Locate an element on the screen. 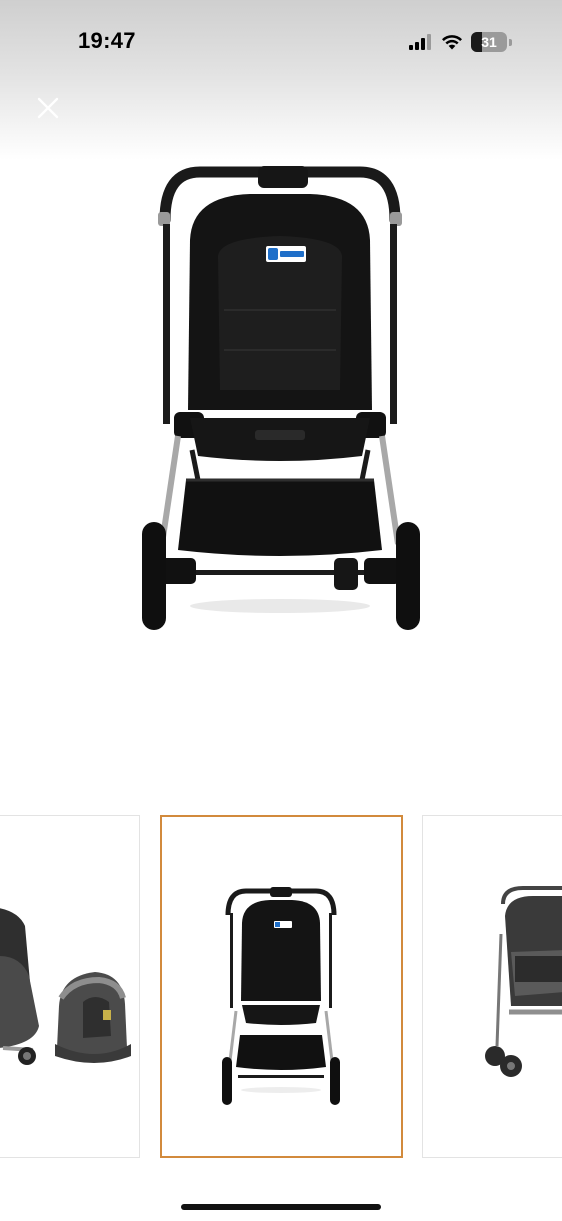  status-time: 19:47 is located at coordinates (107, 40).